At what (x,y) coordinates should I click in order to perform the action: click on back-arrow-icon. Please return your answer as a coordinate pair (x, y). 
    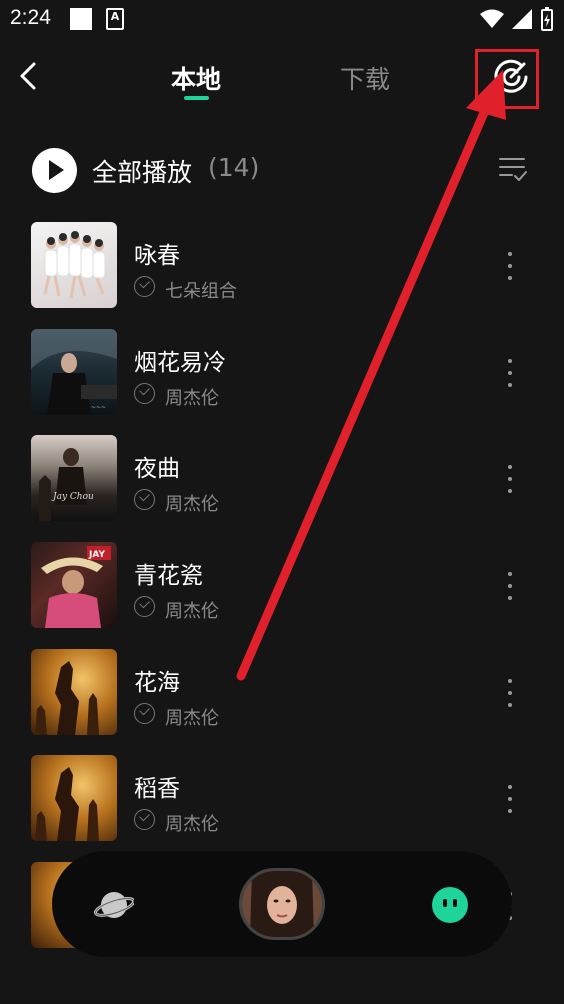
    Looking at the image, I should click on (30, 76).